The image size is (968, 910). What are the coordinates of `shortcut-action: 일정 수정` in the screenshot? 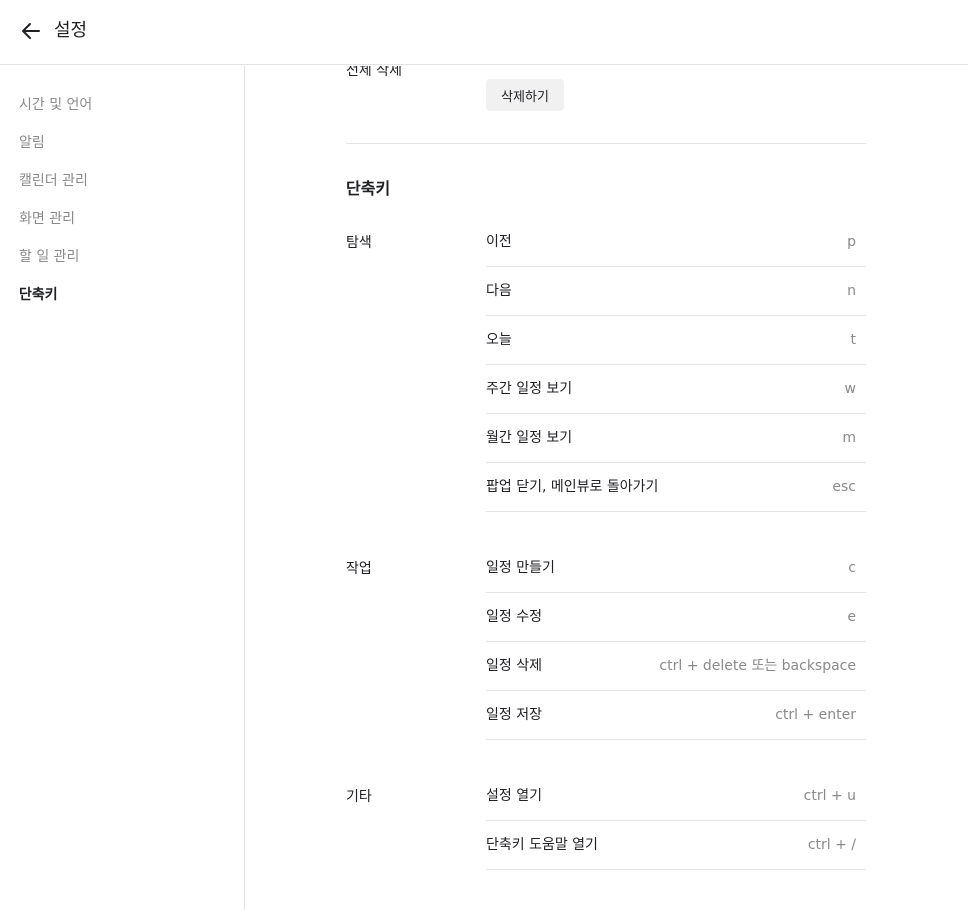 It's located at (514, 617).